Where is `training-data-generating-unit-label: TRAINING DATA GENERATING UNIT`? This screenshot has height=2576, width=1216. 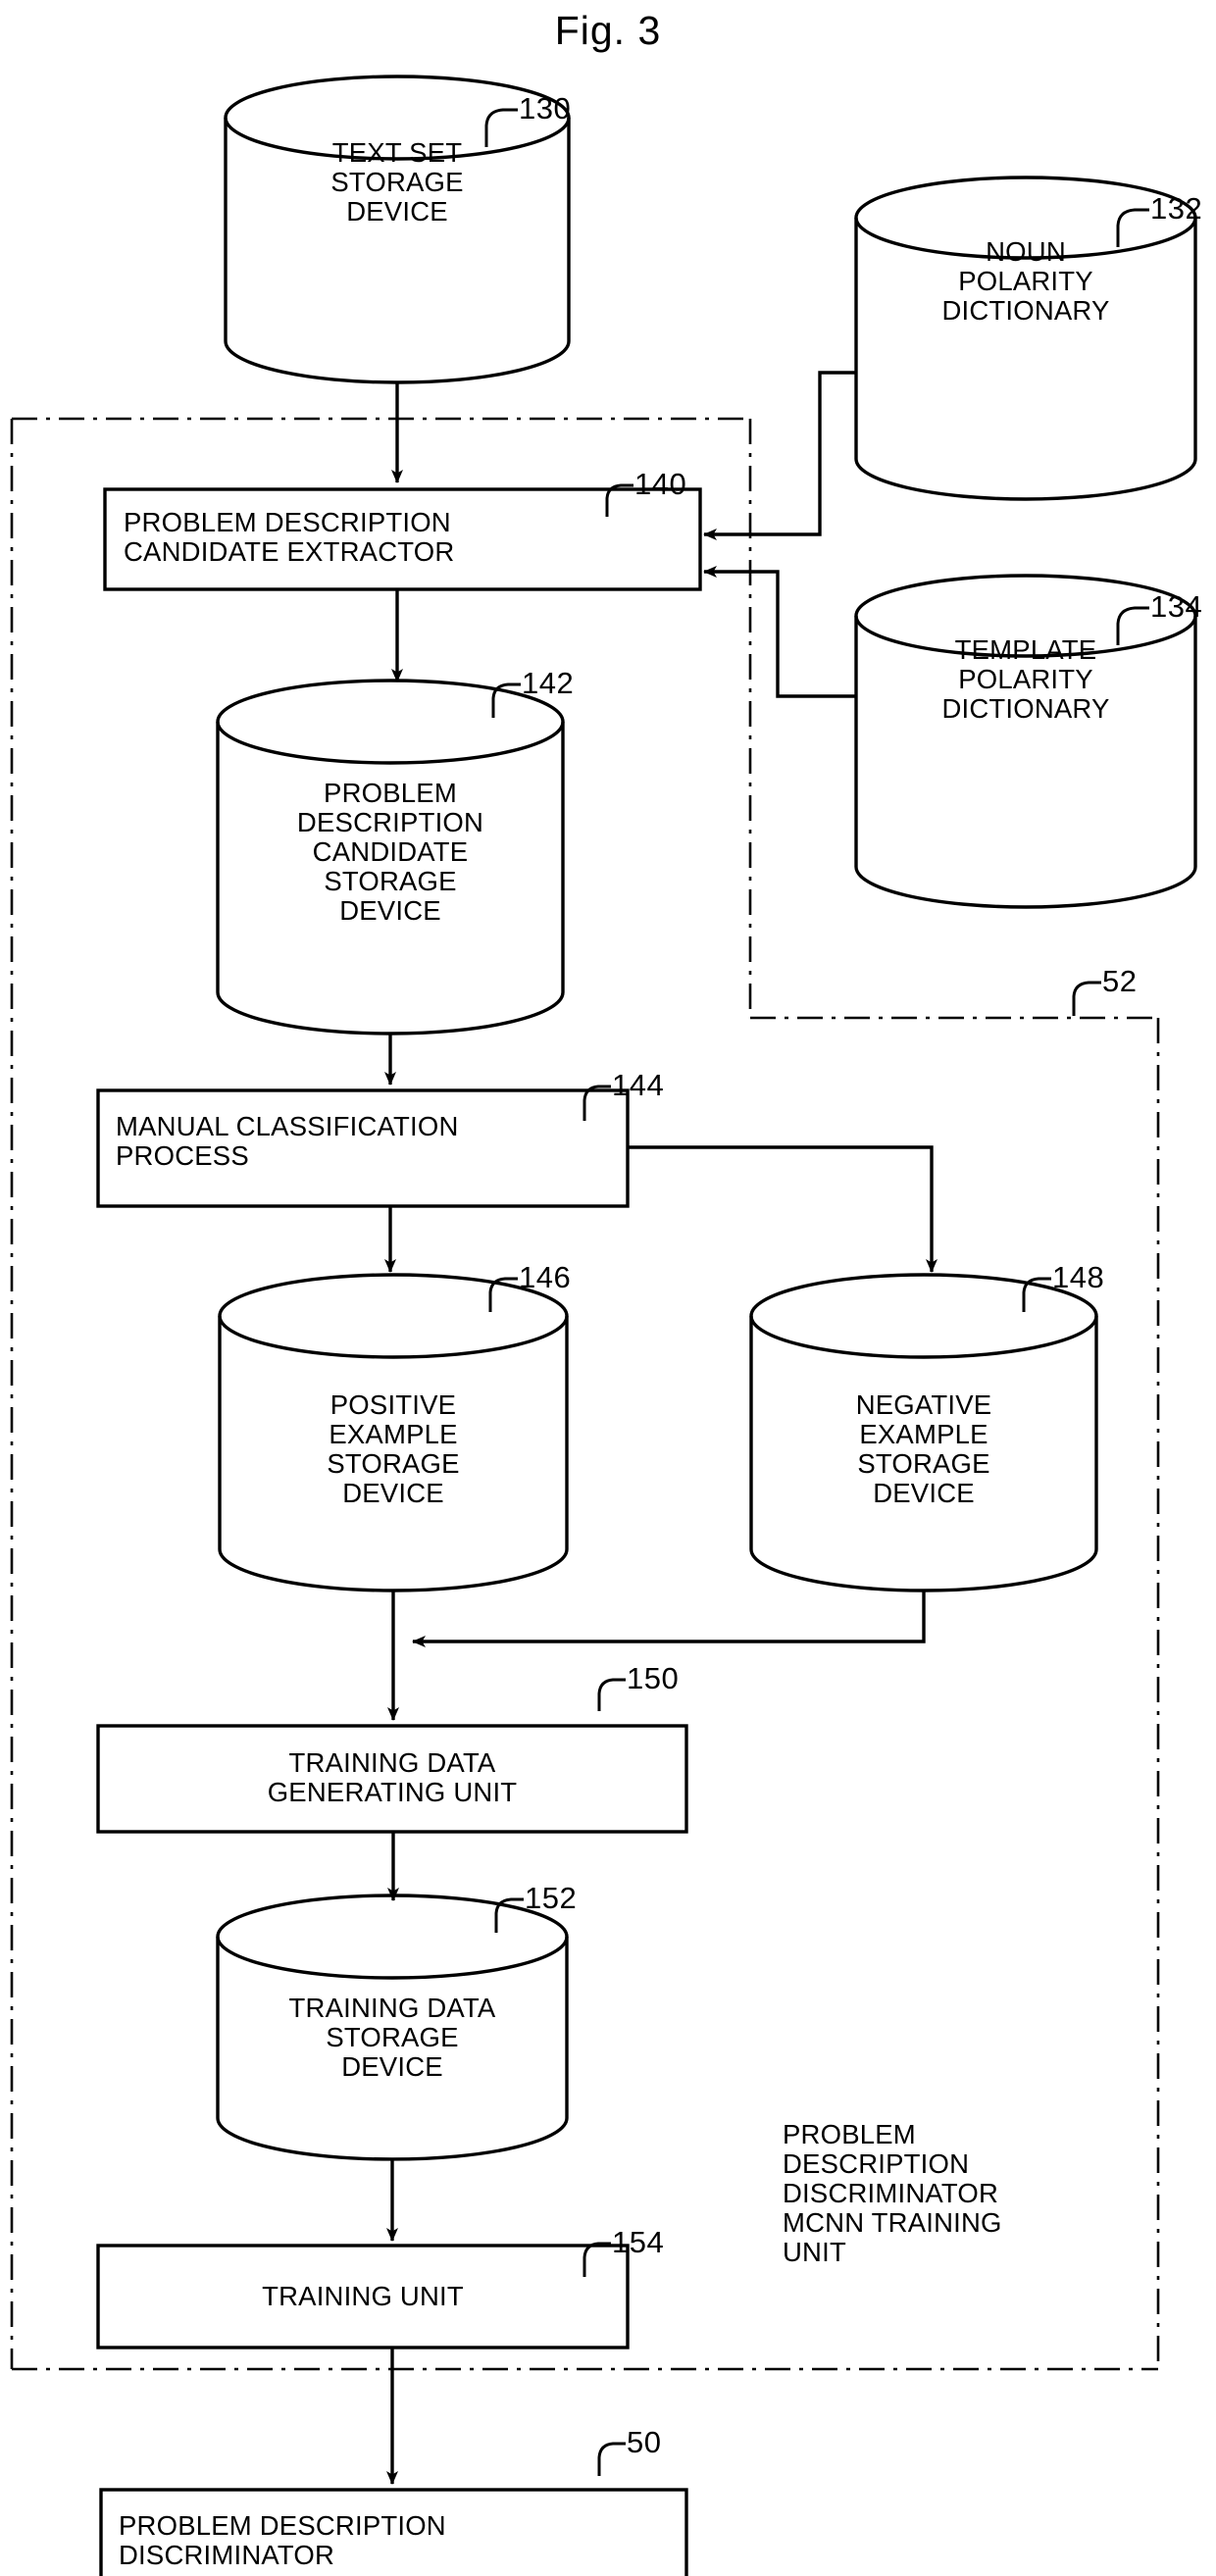
training-data-generating-unit-label: TRAINING DATA GENERATING UNIT is located at coordinates (392, 1777).